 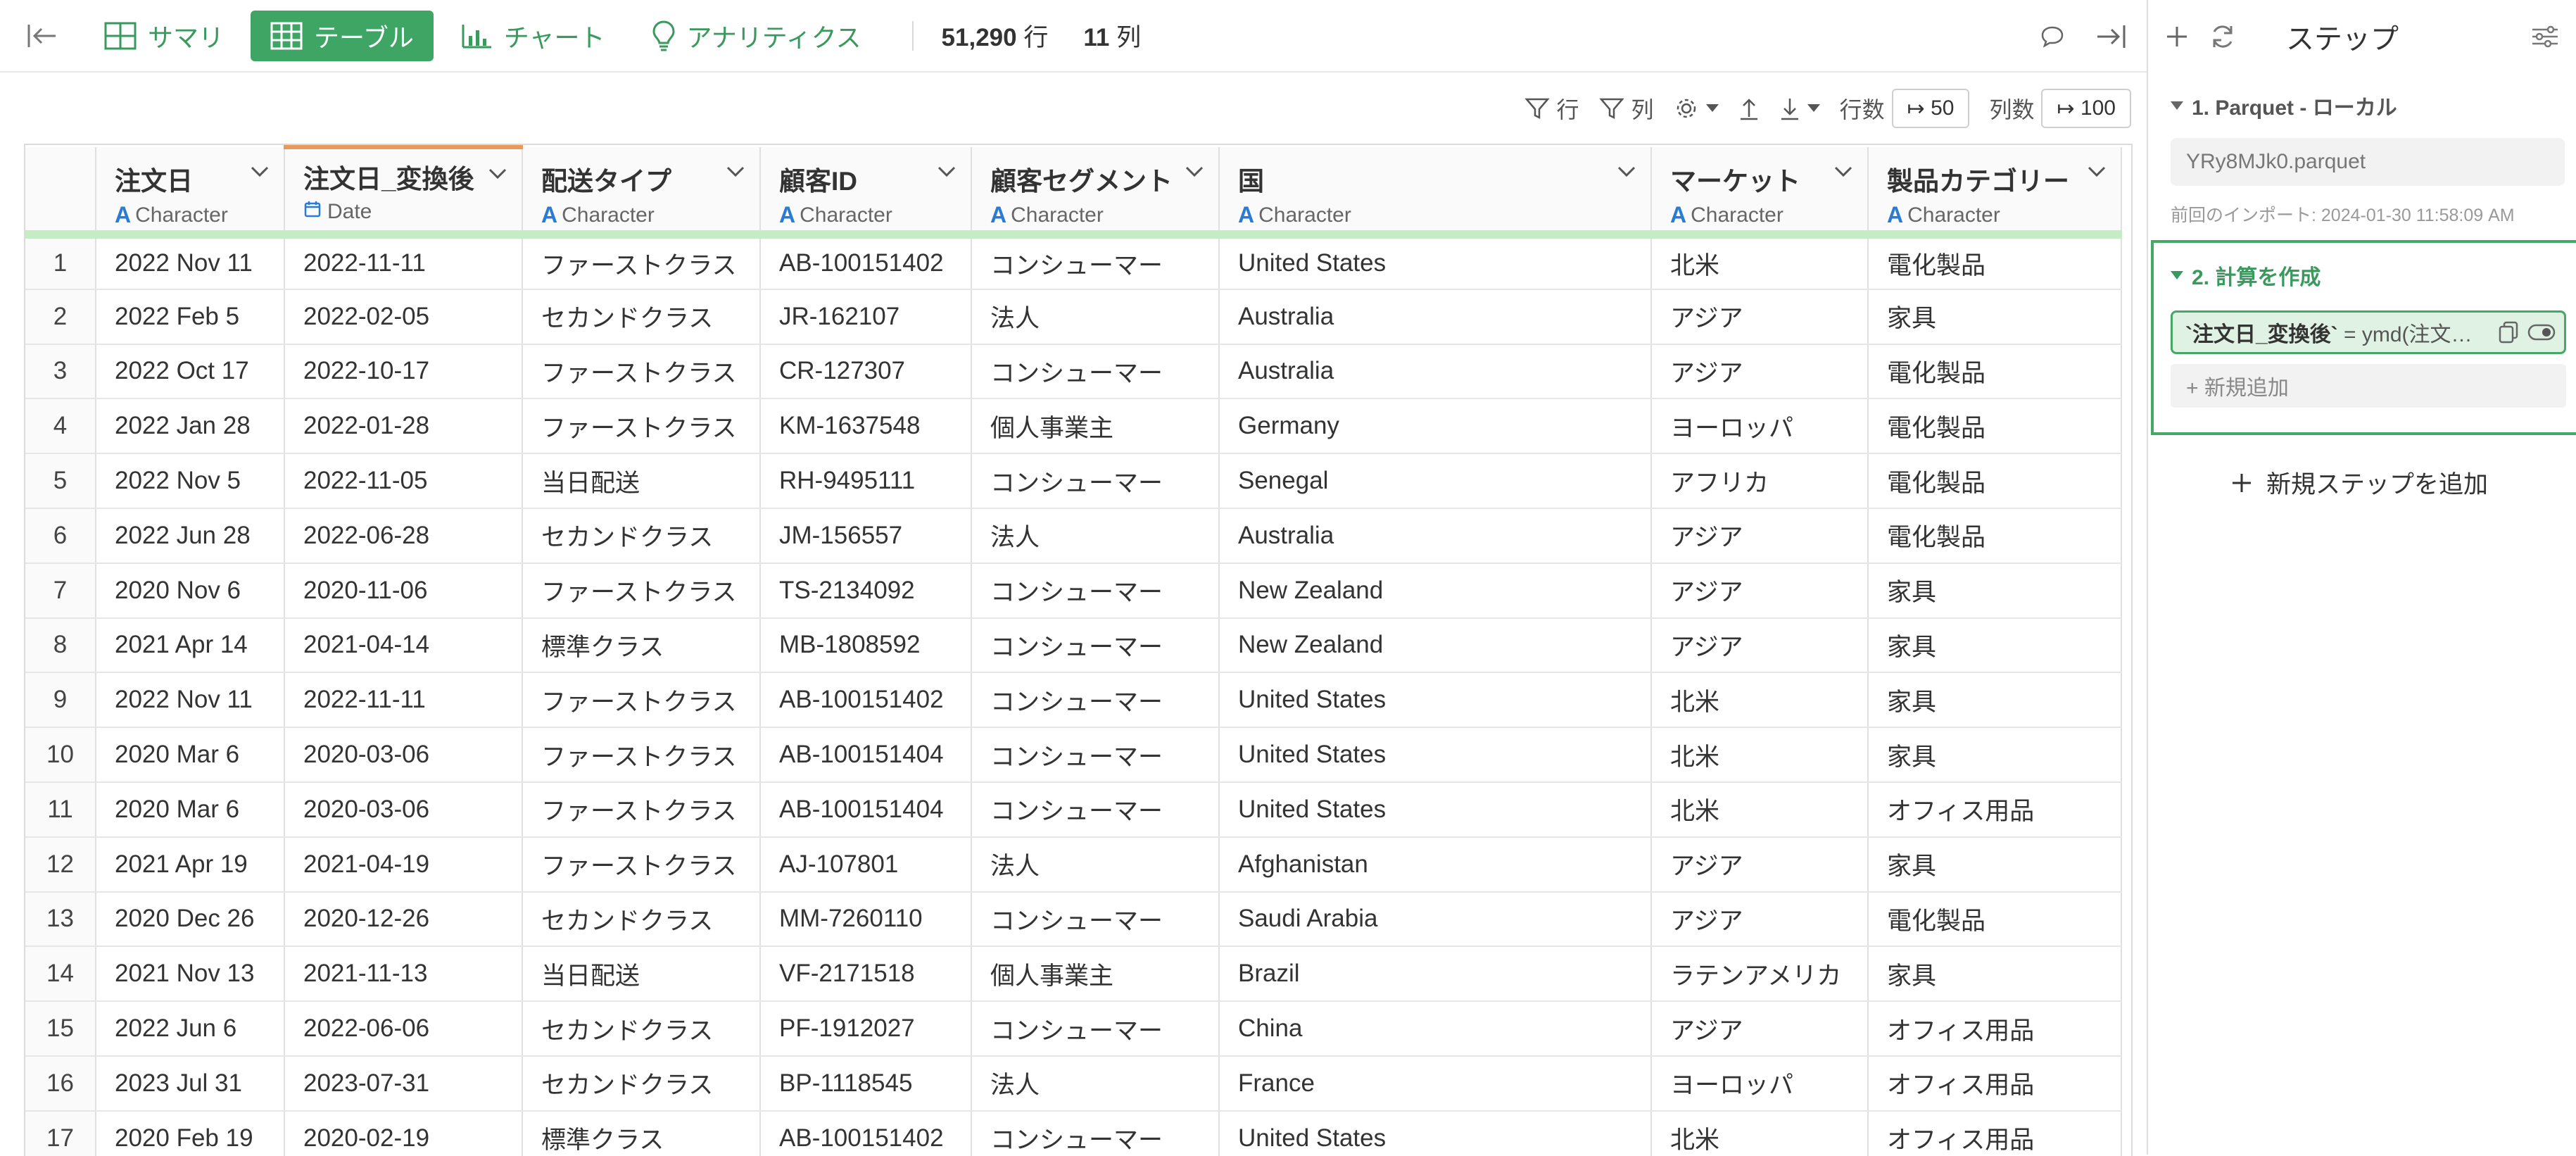 I want to click on table-cell: 2020 Nov 6, so click(x=190, y=591).